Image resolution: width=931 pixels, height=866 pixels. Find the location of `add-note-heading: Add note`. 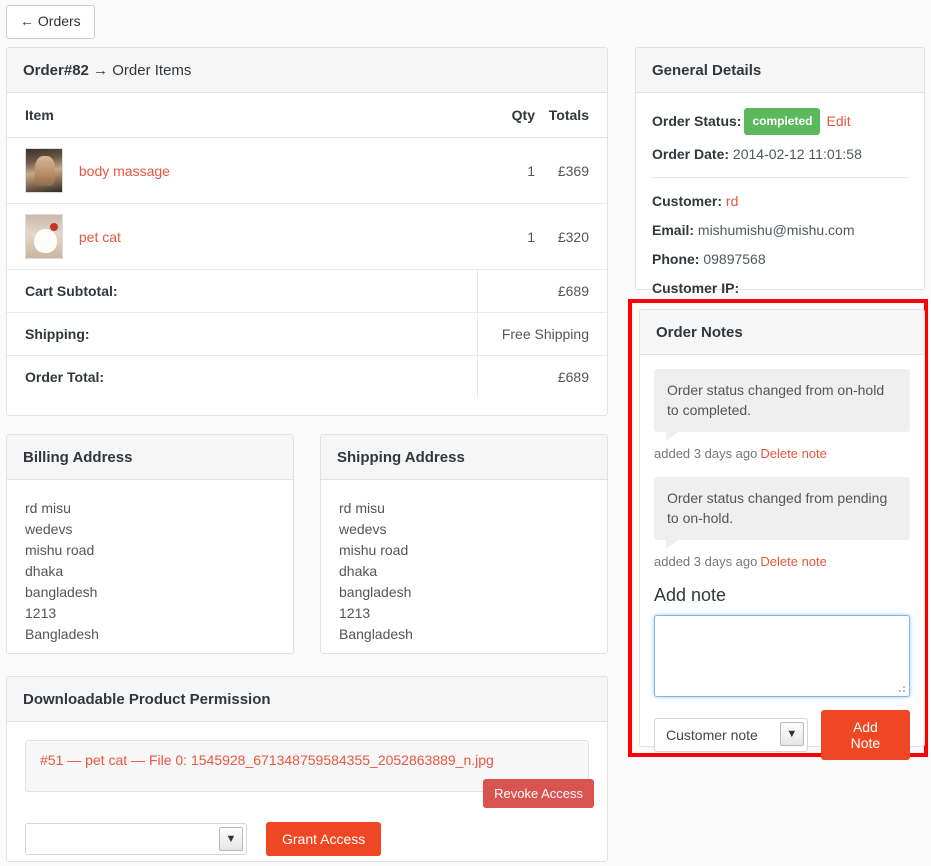

add-note-heading: Add note is located at coordinates (690, 595).